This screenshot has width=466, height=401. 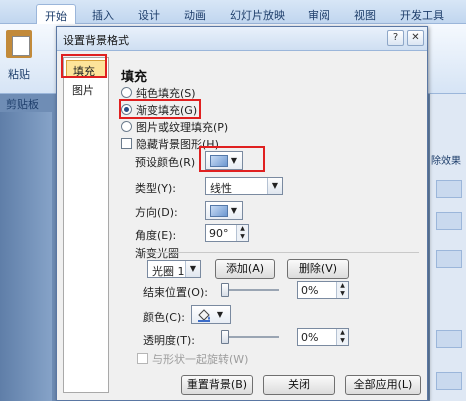 I want to click on apply-to-all-button: 全部应用(L), so click(x=383, y=385).